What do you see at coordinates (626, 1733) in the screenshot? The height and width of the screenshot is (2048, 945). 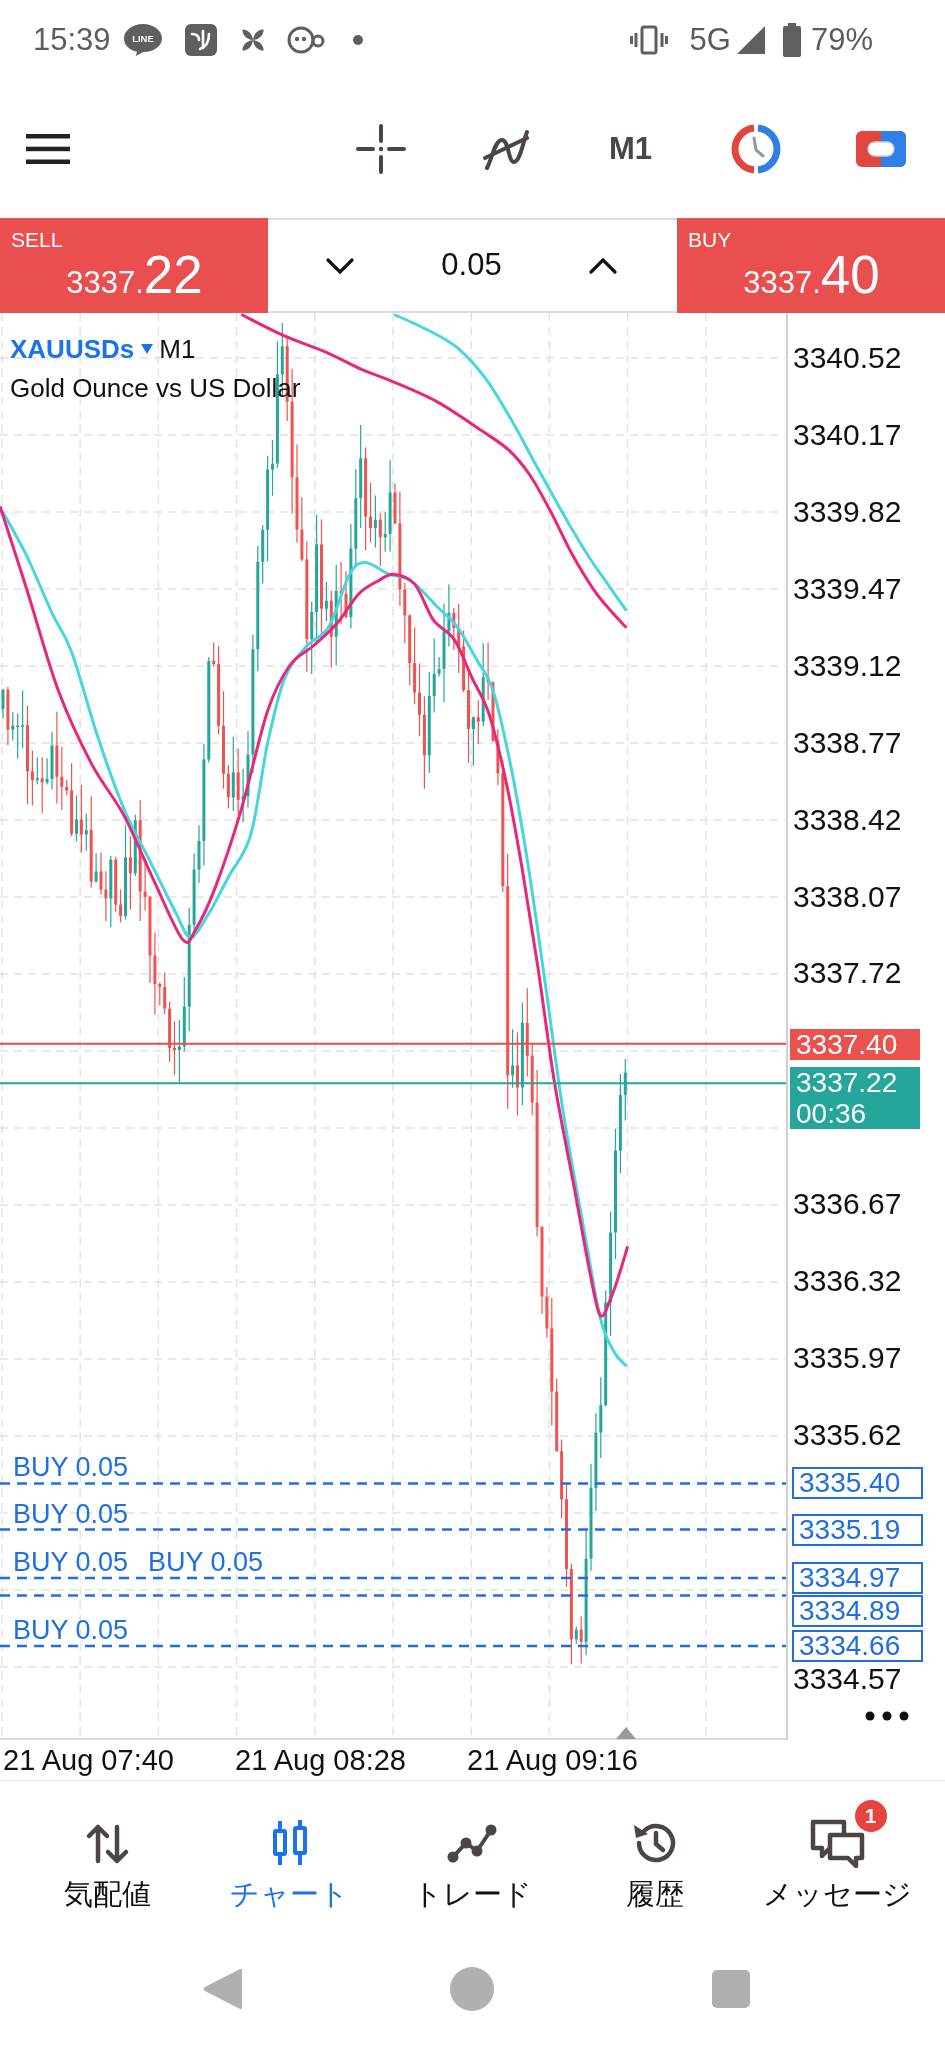 I see `triangle-marker-icon` at bounding box center [626, 1733].